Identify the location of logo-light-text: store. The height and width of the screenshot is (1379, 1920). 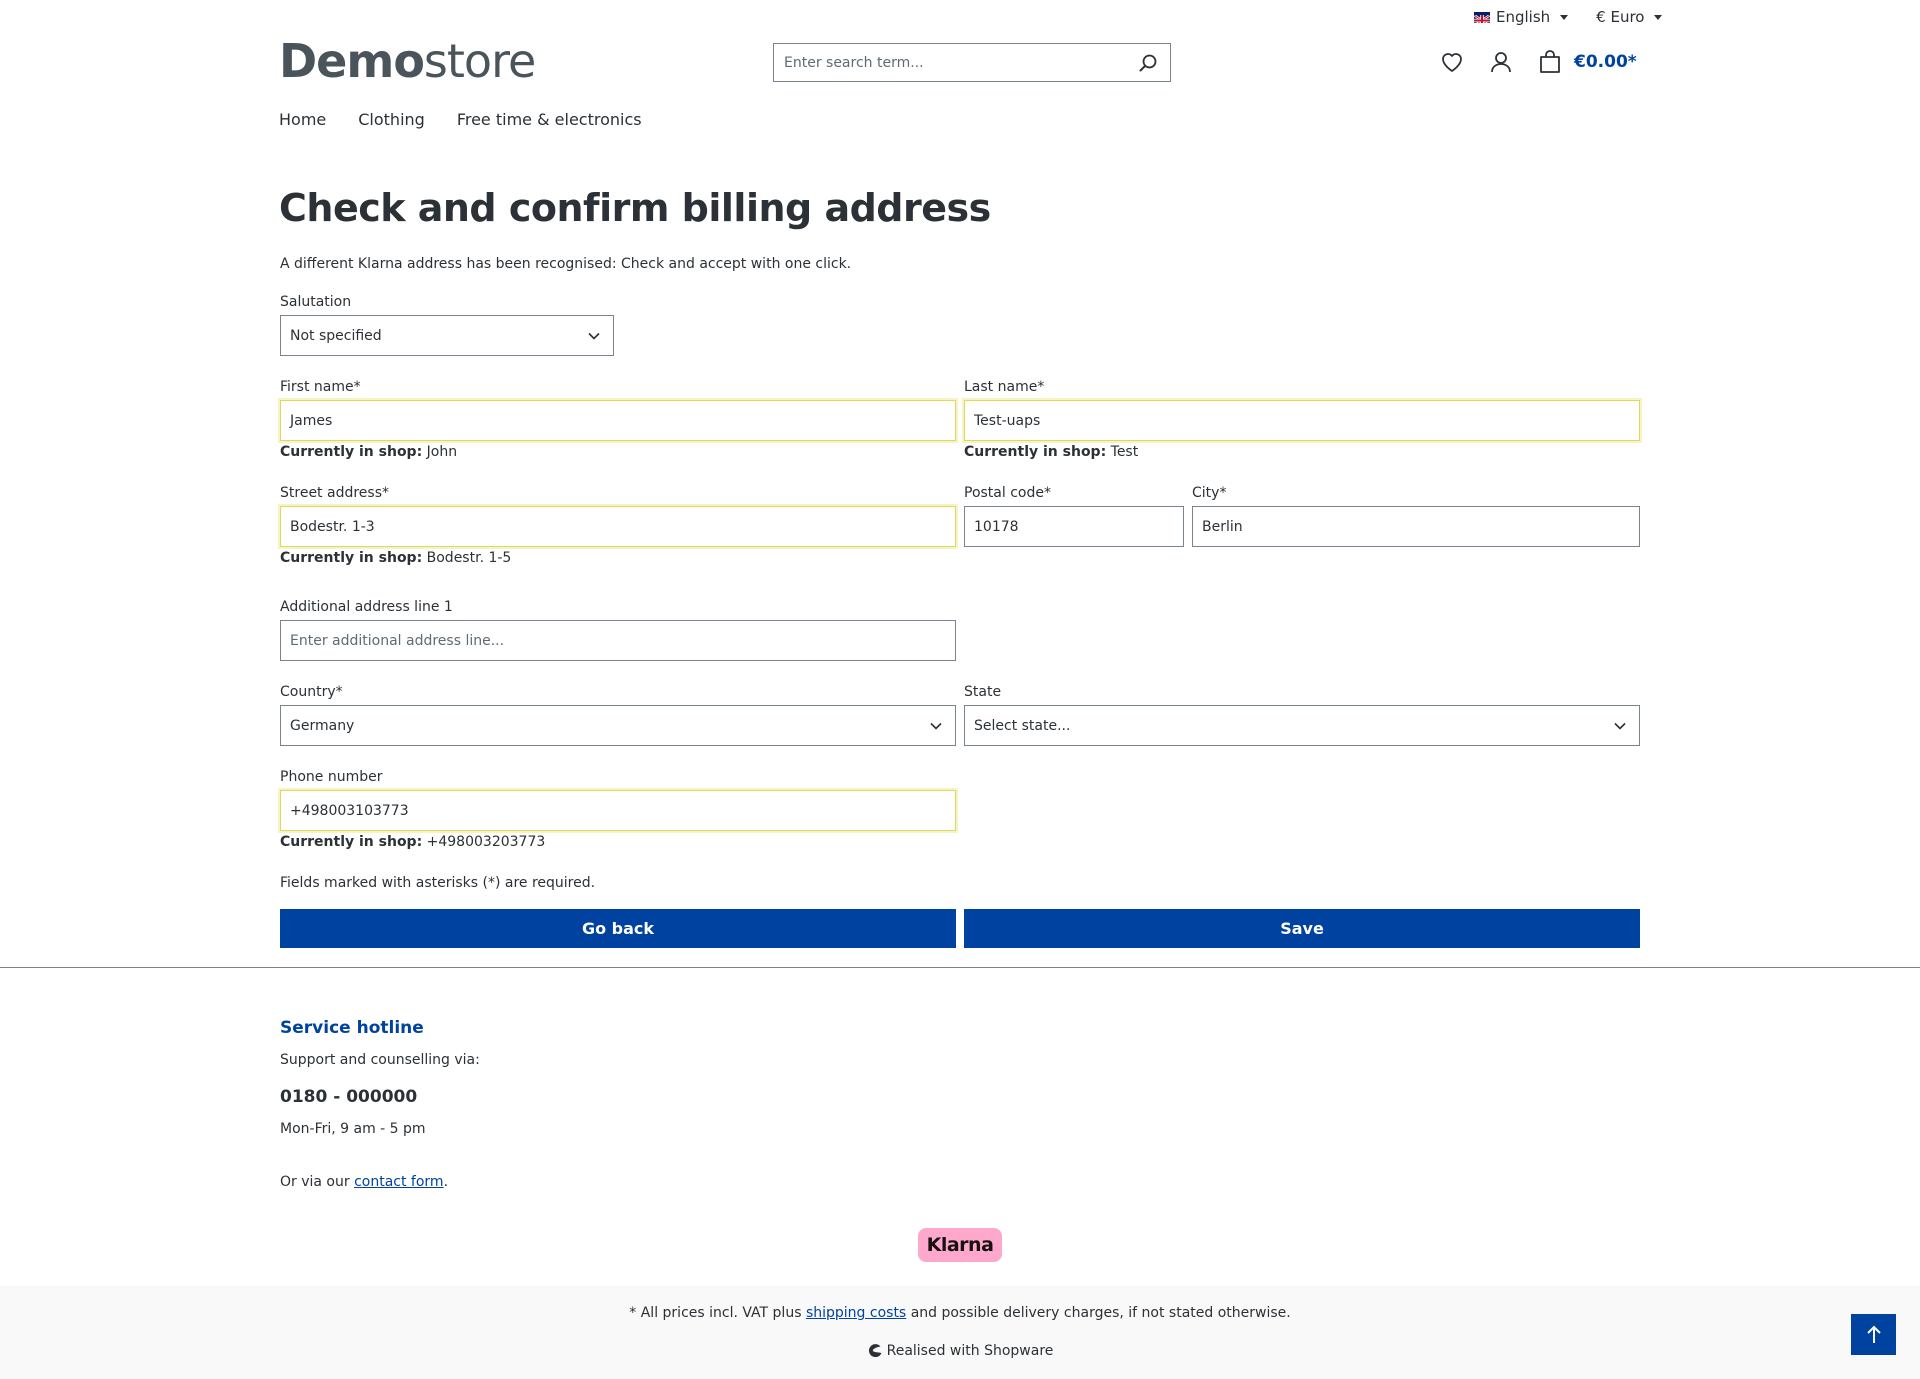
(479, 61).